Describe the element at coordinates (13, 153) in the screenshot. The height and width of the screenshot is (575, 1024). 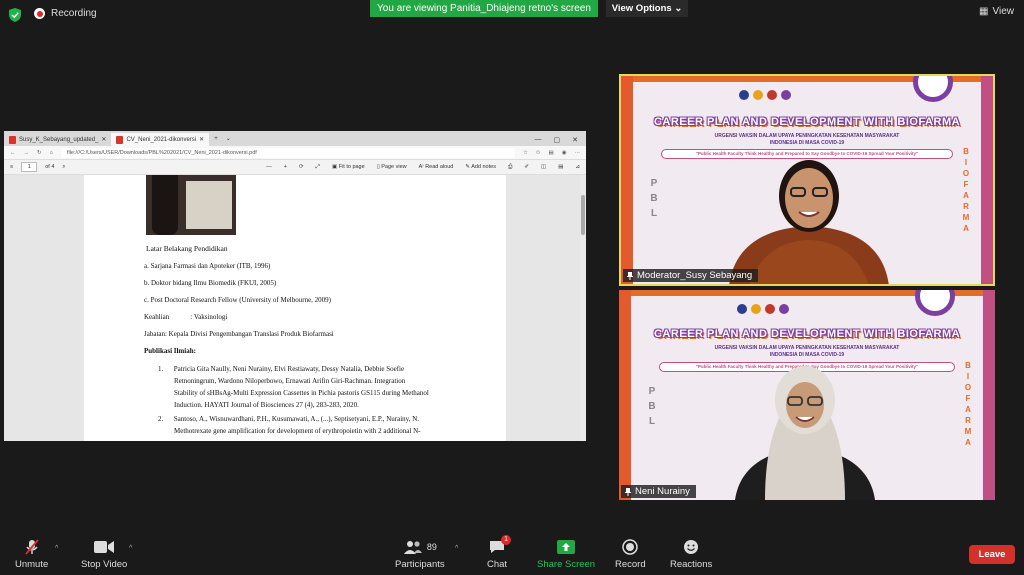
I see `back-arrow-icon: ←` at that location.